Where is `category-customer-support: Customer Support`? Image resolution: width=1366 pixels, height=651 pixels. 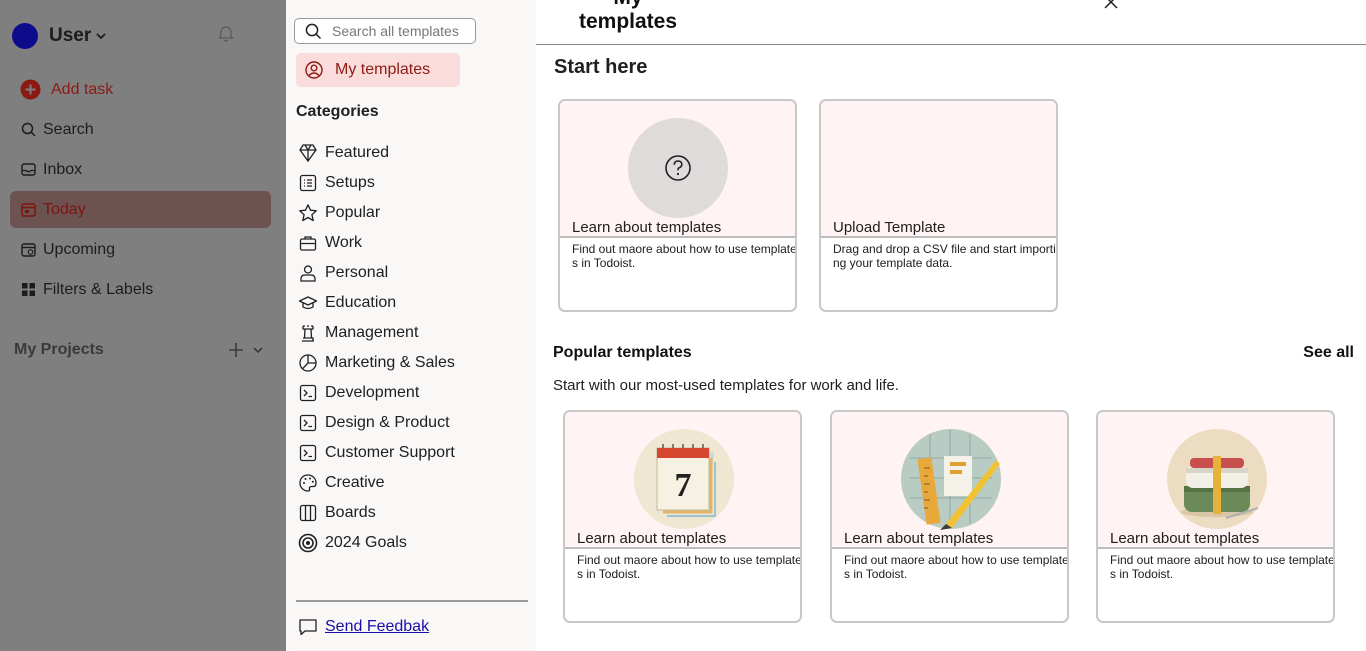 category-customer-support: Customer Support is located at coordinates (376, 453).